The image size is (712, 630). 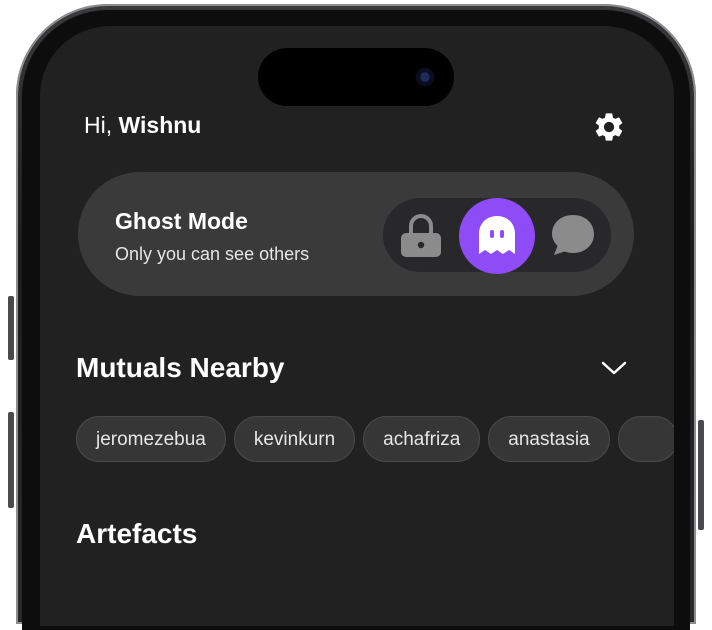 What do you see at coordinates (425, 77) in the screenshot?
I see `camera-icon` at bounding box center [425, 77].